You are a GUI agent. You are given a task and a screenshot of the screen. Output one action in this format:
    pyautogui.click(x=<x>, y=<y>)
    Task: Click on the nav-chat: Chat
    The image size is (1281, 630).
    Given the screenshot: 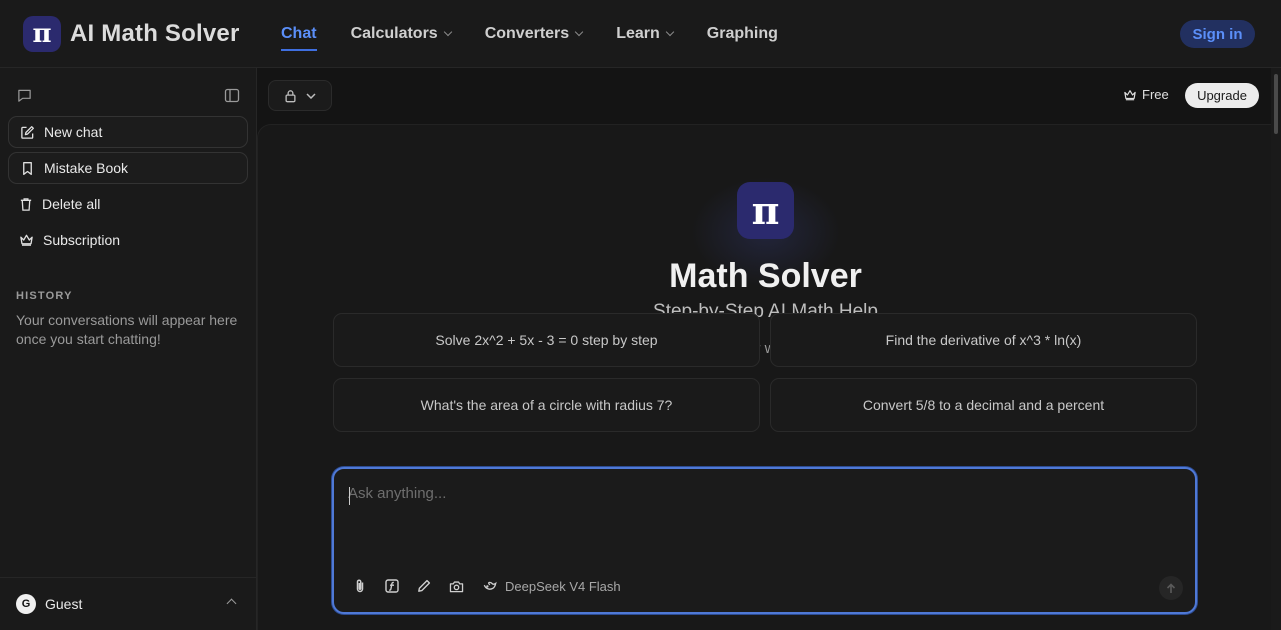 What is the action you would take?
    pyautogui.click(x=299, y=34)
    